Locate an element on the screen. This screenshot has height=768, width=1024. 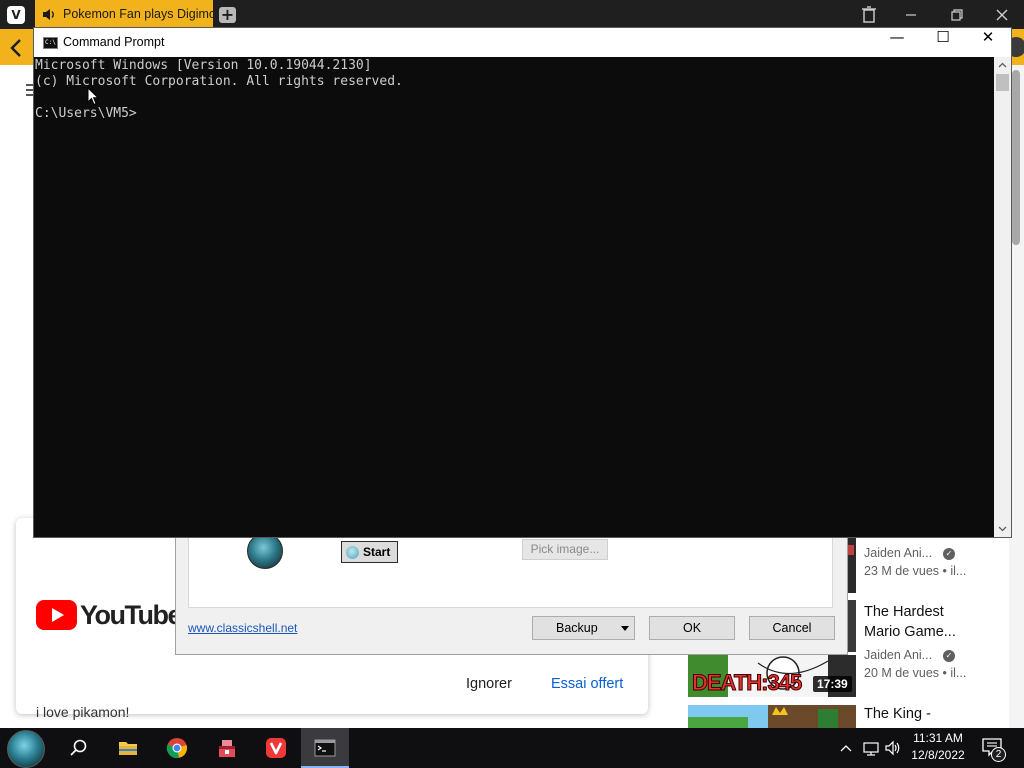
free-trial-button: Essai offert is located at coordinates (587, 684).